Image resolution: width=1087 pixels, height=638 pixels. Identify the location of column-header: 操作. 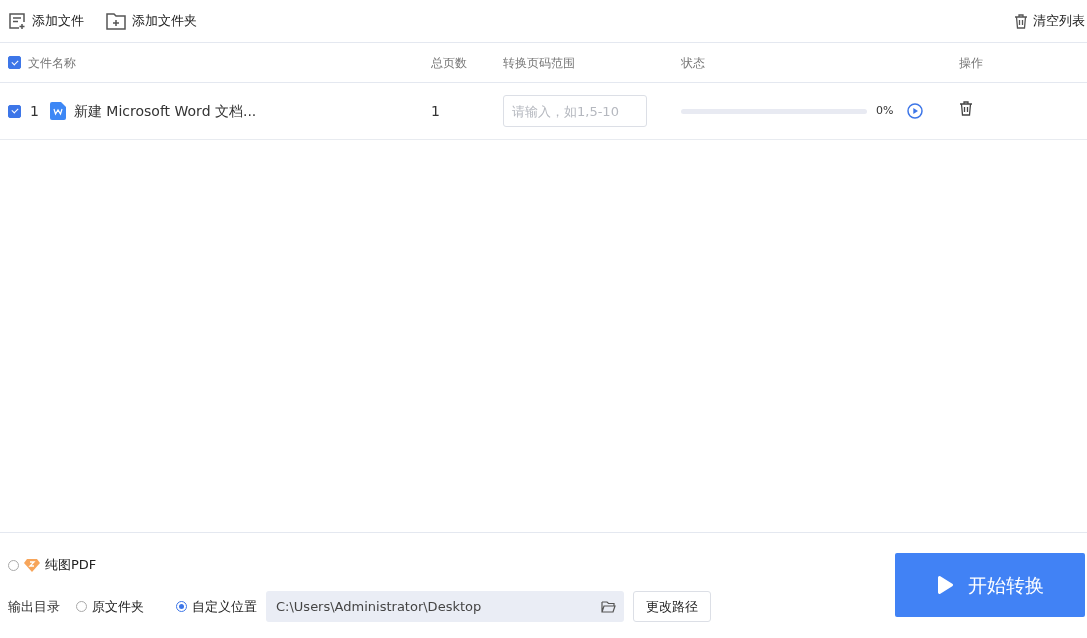
(971, 62).